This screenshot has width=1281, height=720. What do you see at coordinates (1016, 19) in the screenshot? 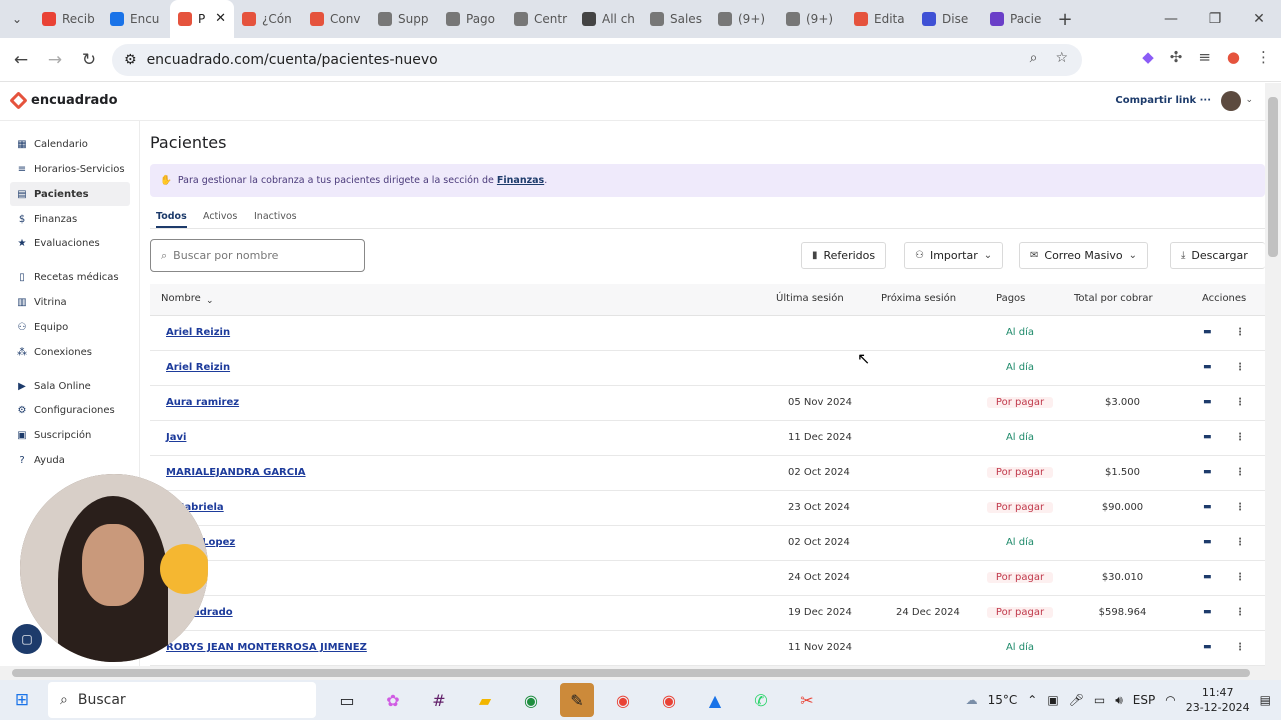
I see `browser-tab: Pacie` at bounding box center [1016, 19].